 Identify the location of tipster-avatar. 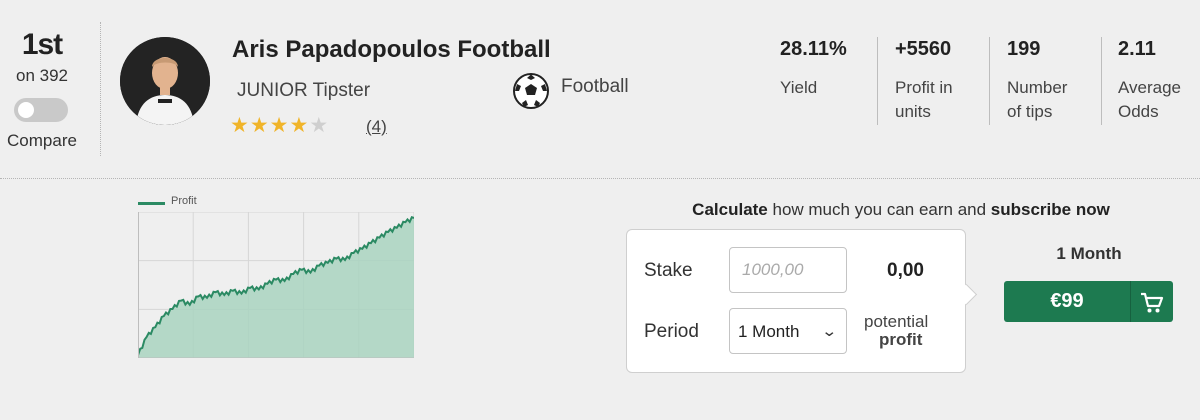
(165, 81).